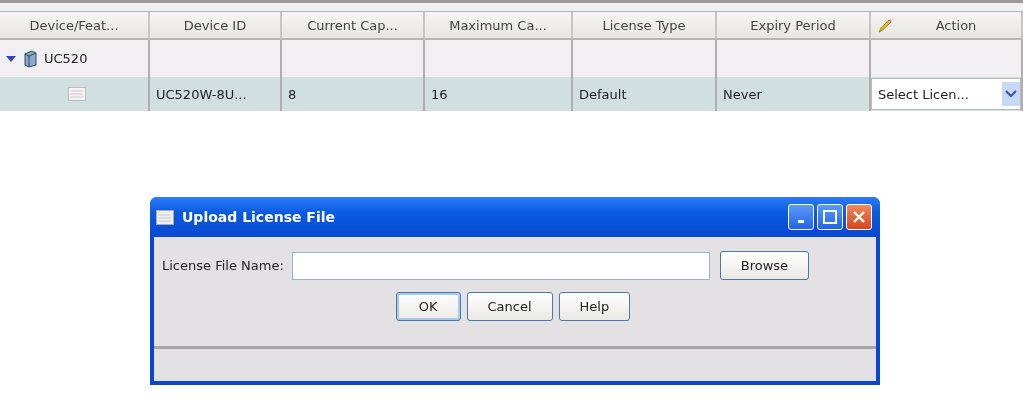 The height and width of the screenshot is (406, 1023). Describe the element at coordinates (645, 26) in the screenshot. I see `column-header: License Type` at that location.